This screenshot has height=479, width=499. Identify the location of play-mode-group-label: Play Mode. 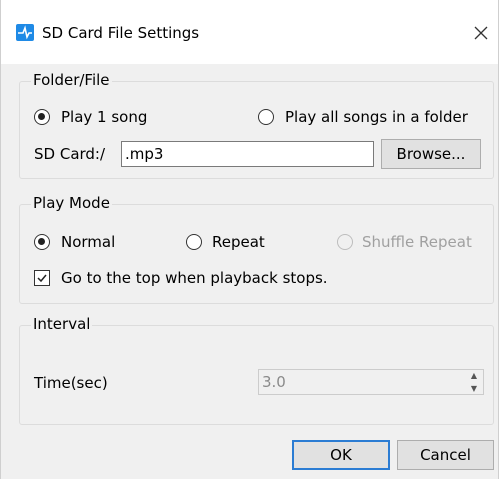
(71, 203).